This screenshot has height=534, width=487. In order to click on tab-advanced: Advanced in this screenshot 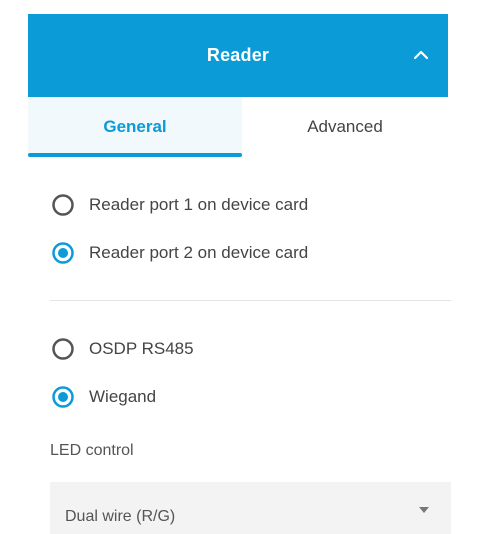, I will do `click(345, 127)`.